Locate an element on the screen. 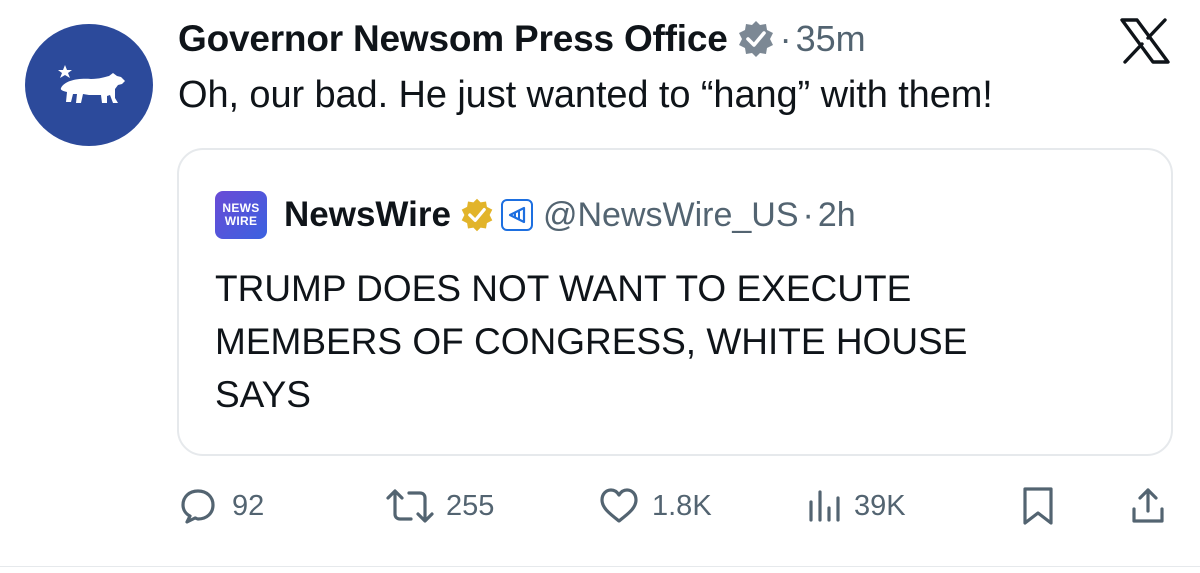 The height and width of the screenshot is (573, 1200). share-button is located at coordinates (1148, 506).